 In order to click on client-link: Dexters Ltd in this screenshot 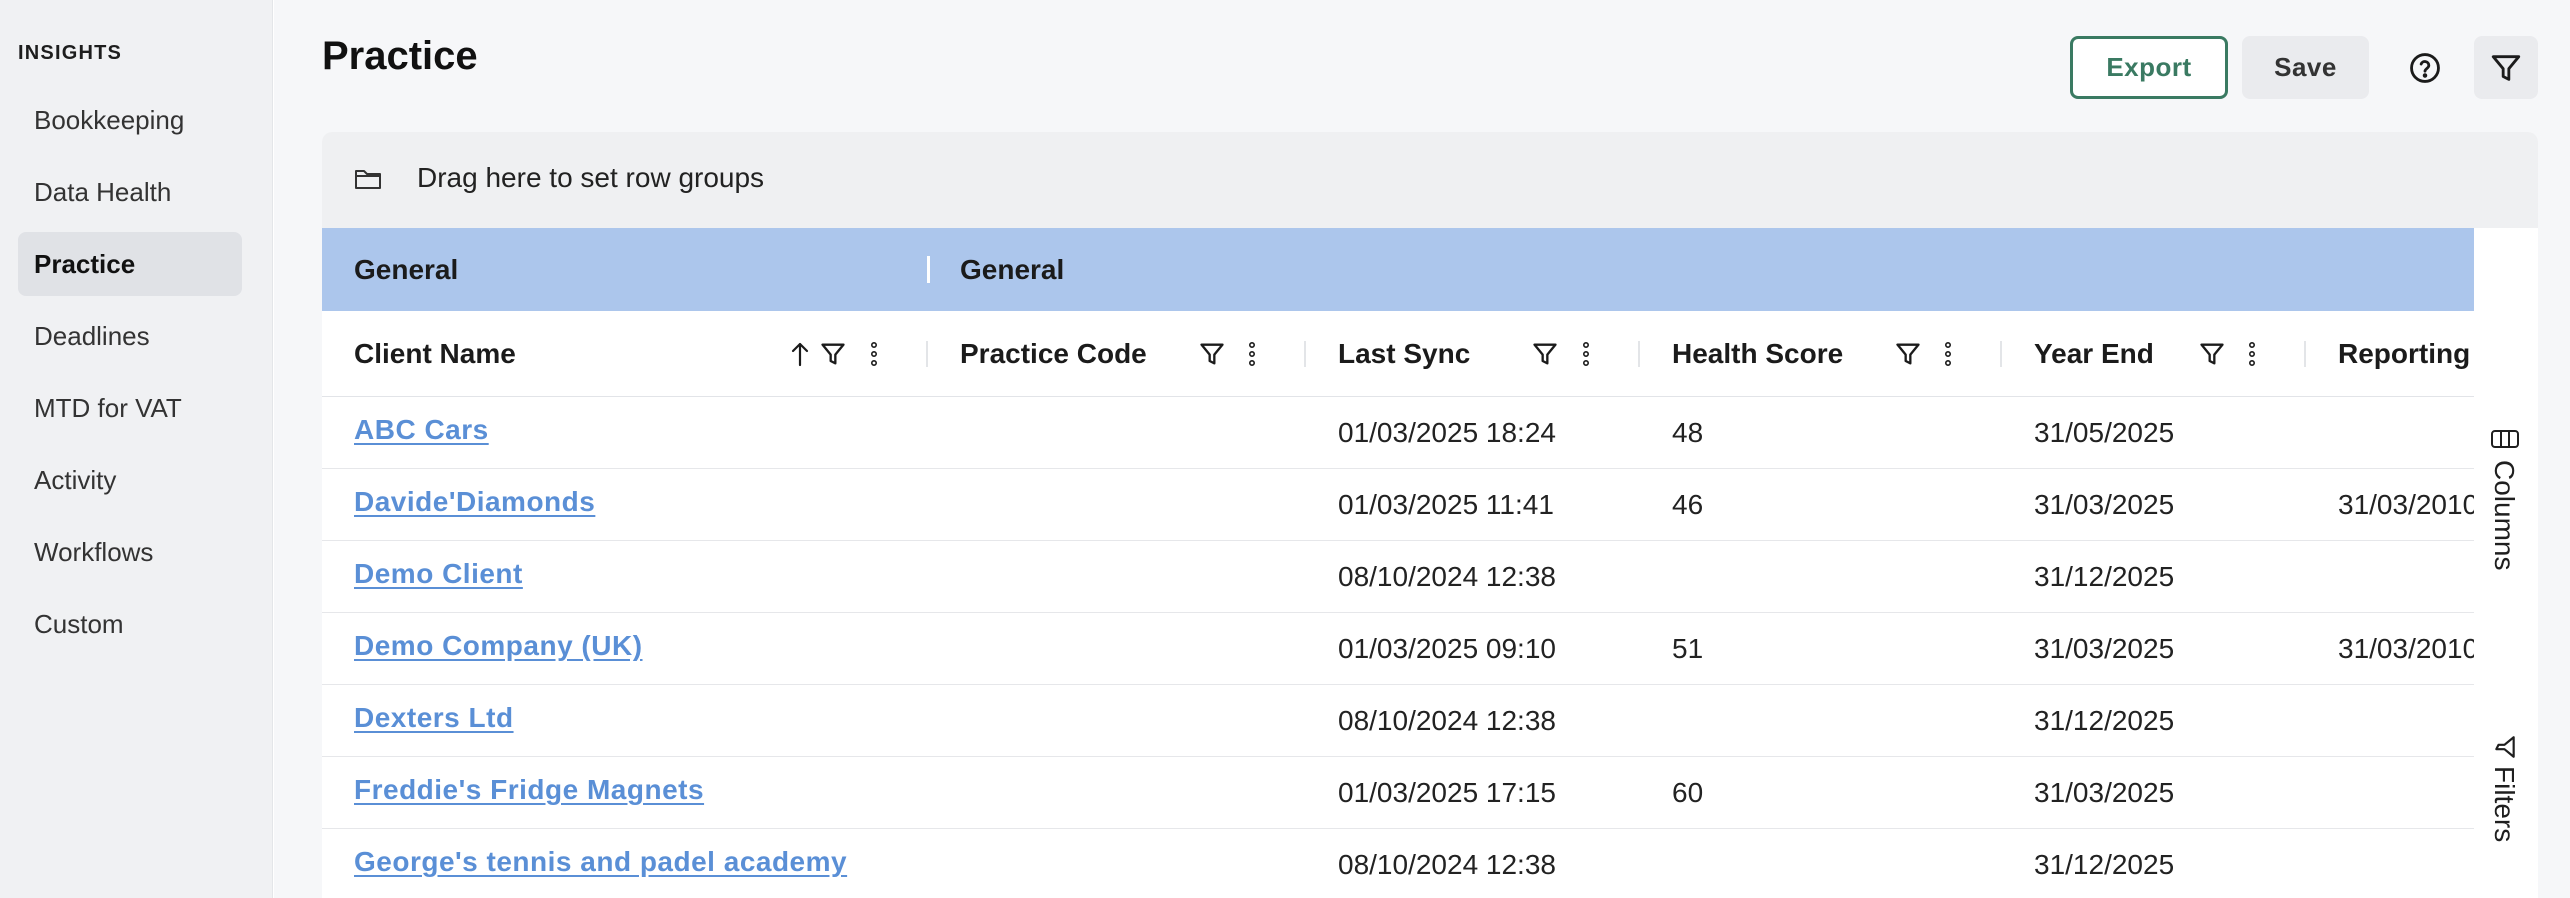, I will do `click(434, 718)`.